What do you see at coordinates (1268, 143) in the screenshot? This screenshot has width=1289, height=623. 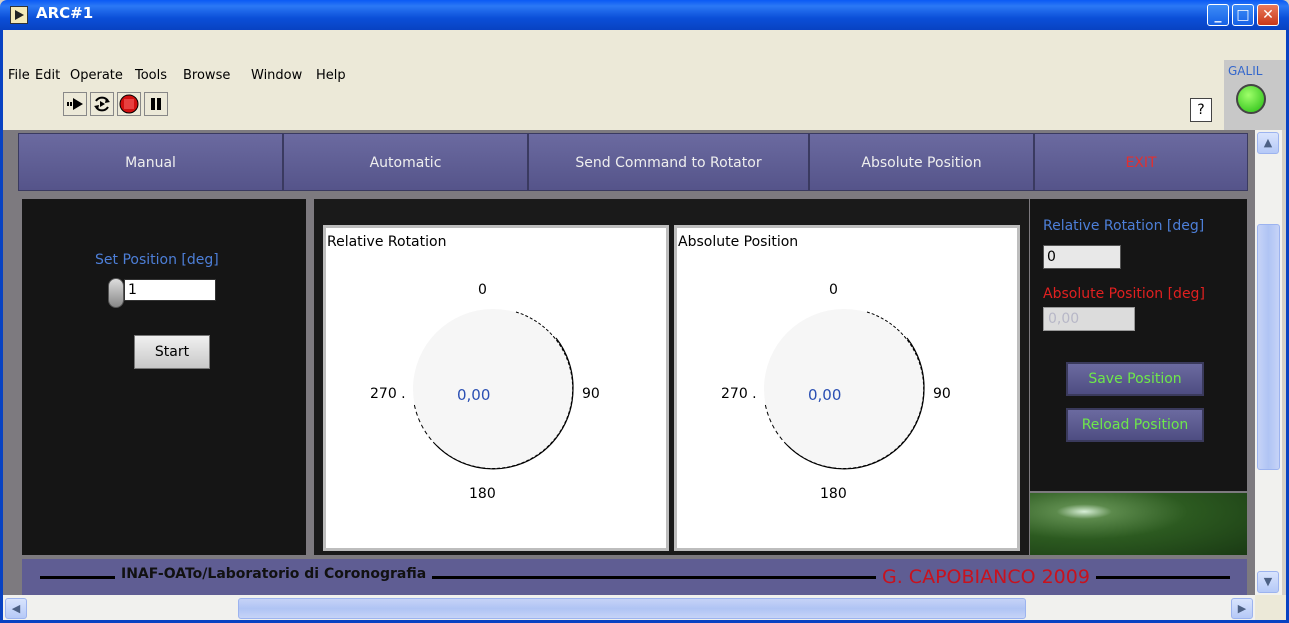 I see `scroll-up-button: ▲` at bounding box center [1268, 143].